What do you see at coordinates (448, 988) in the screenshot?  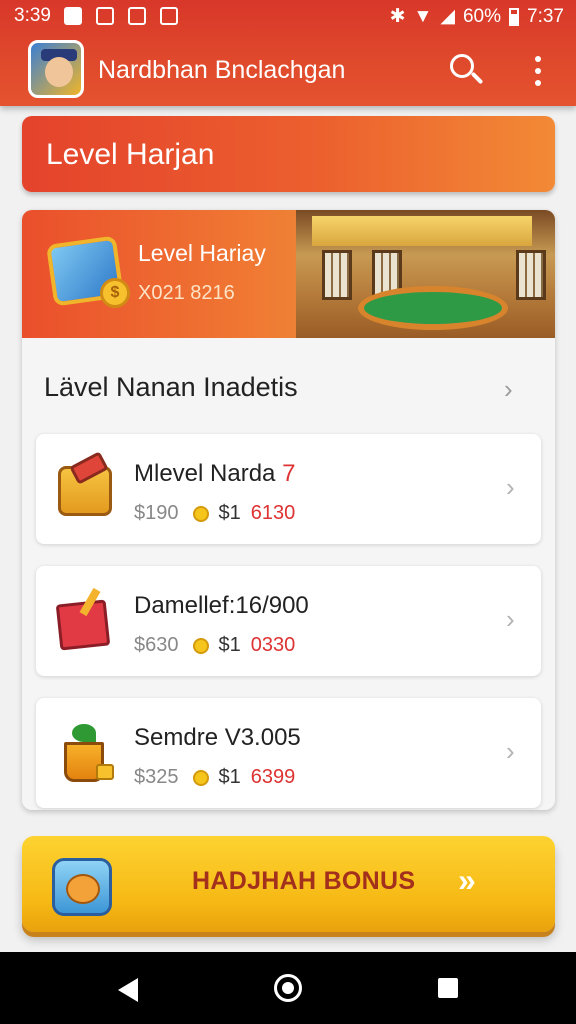 I see `recents-icon` at bounding box center [448, 988].